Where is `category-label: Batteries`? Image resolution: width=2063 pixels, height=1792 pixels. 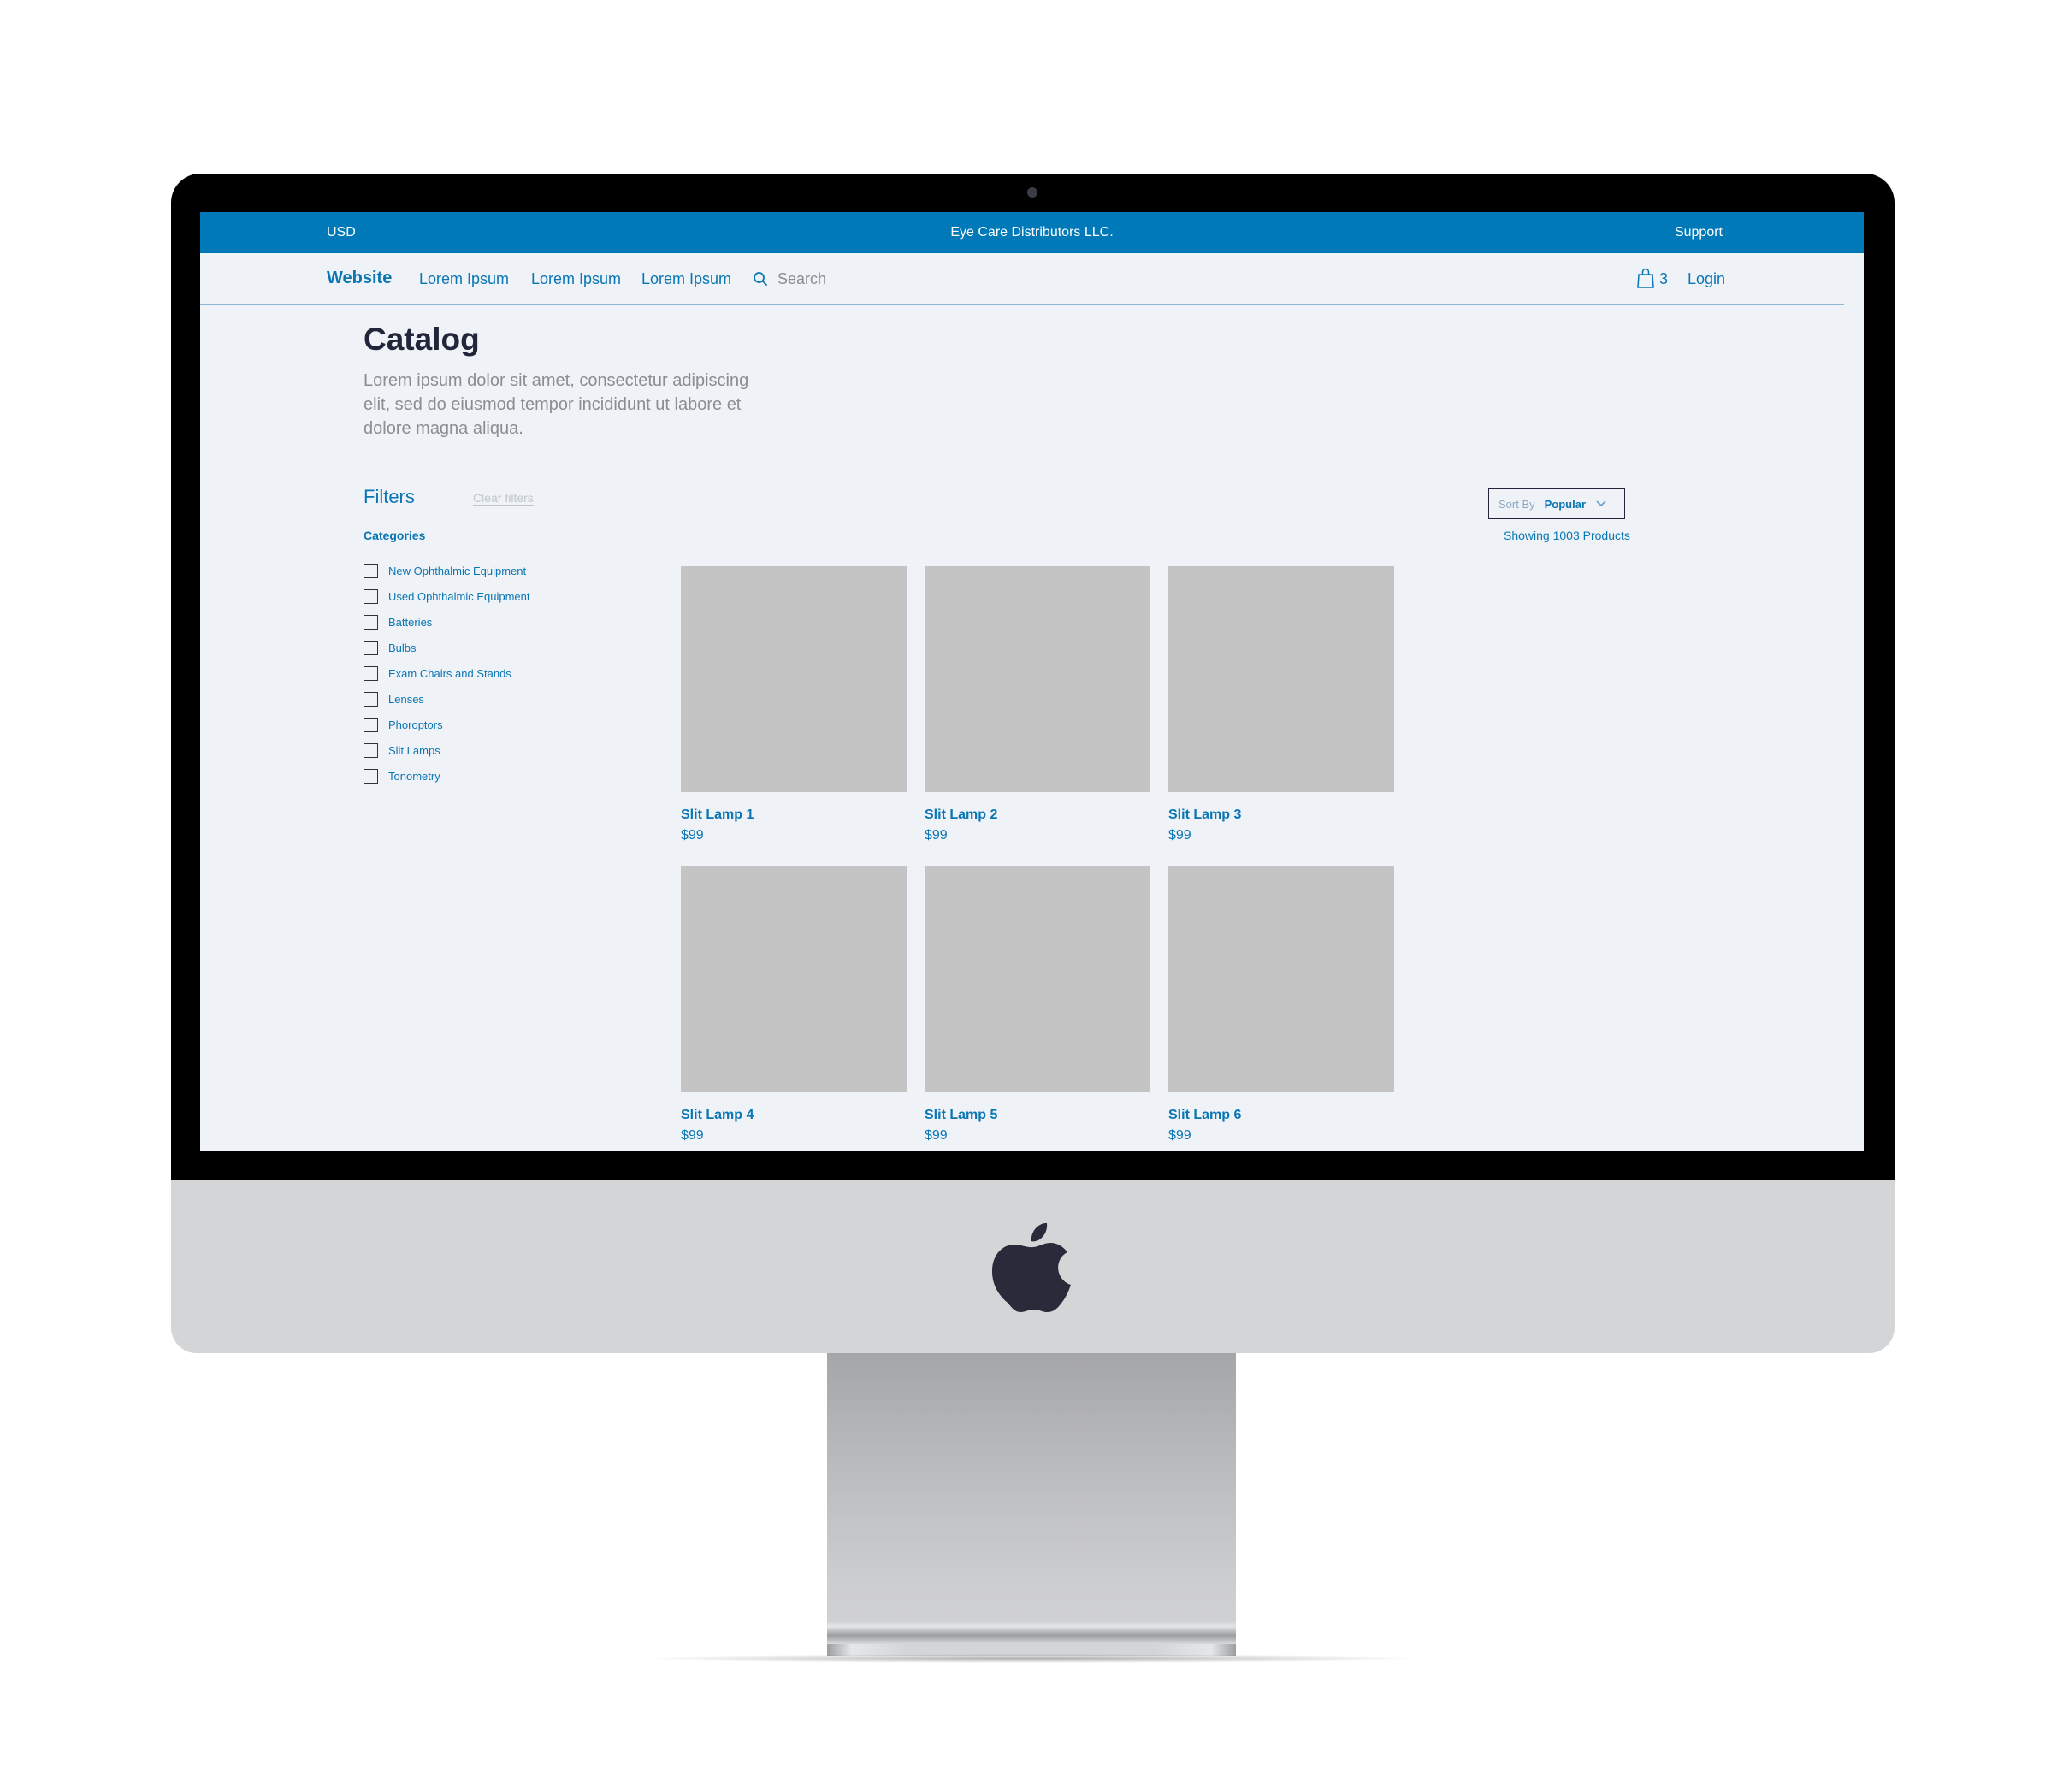 category-label: Batteries is located at coordinates (411, 622).